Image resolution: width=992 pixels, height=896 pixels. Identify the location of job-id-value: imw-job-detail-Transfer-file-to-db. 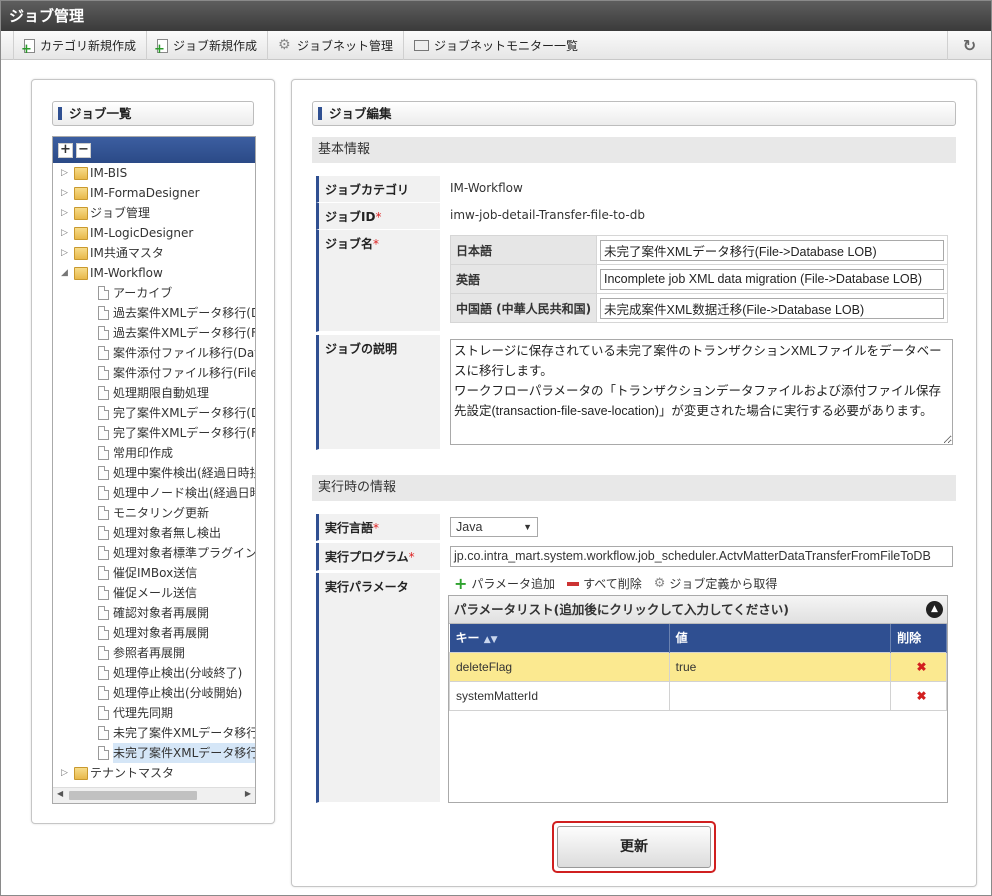
(547, 215).